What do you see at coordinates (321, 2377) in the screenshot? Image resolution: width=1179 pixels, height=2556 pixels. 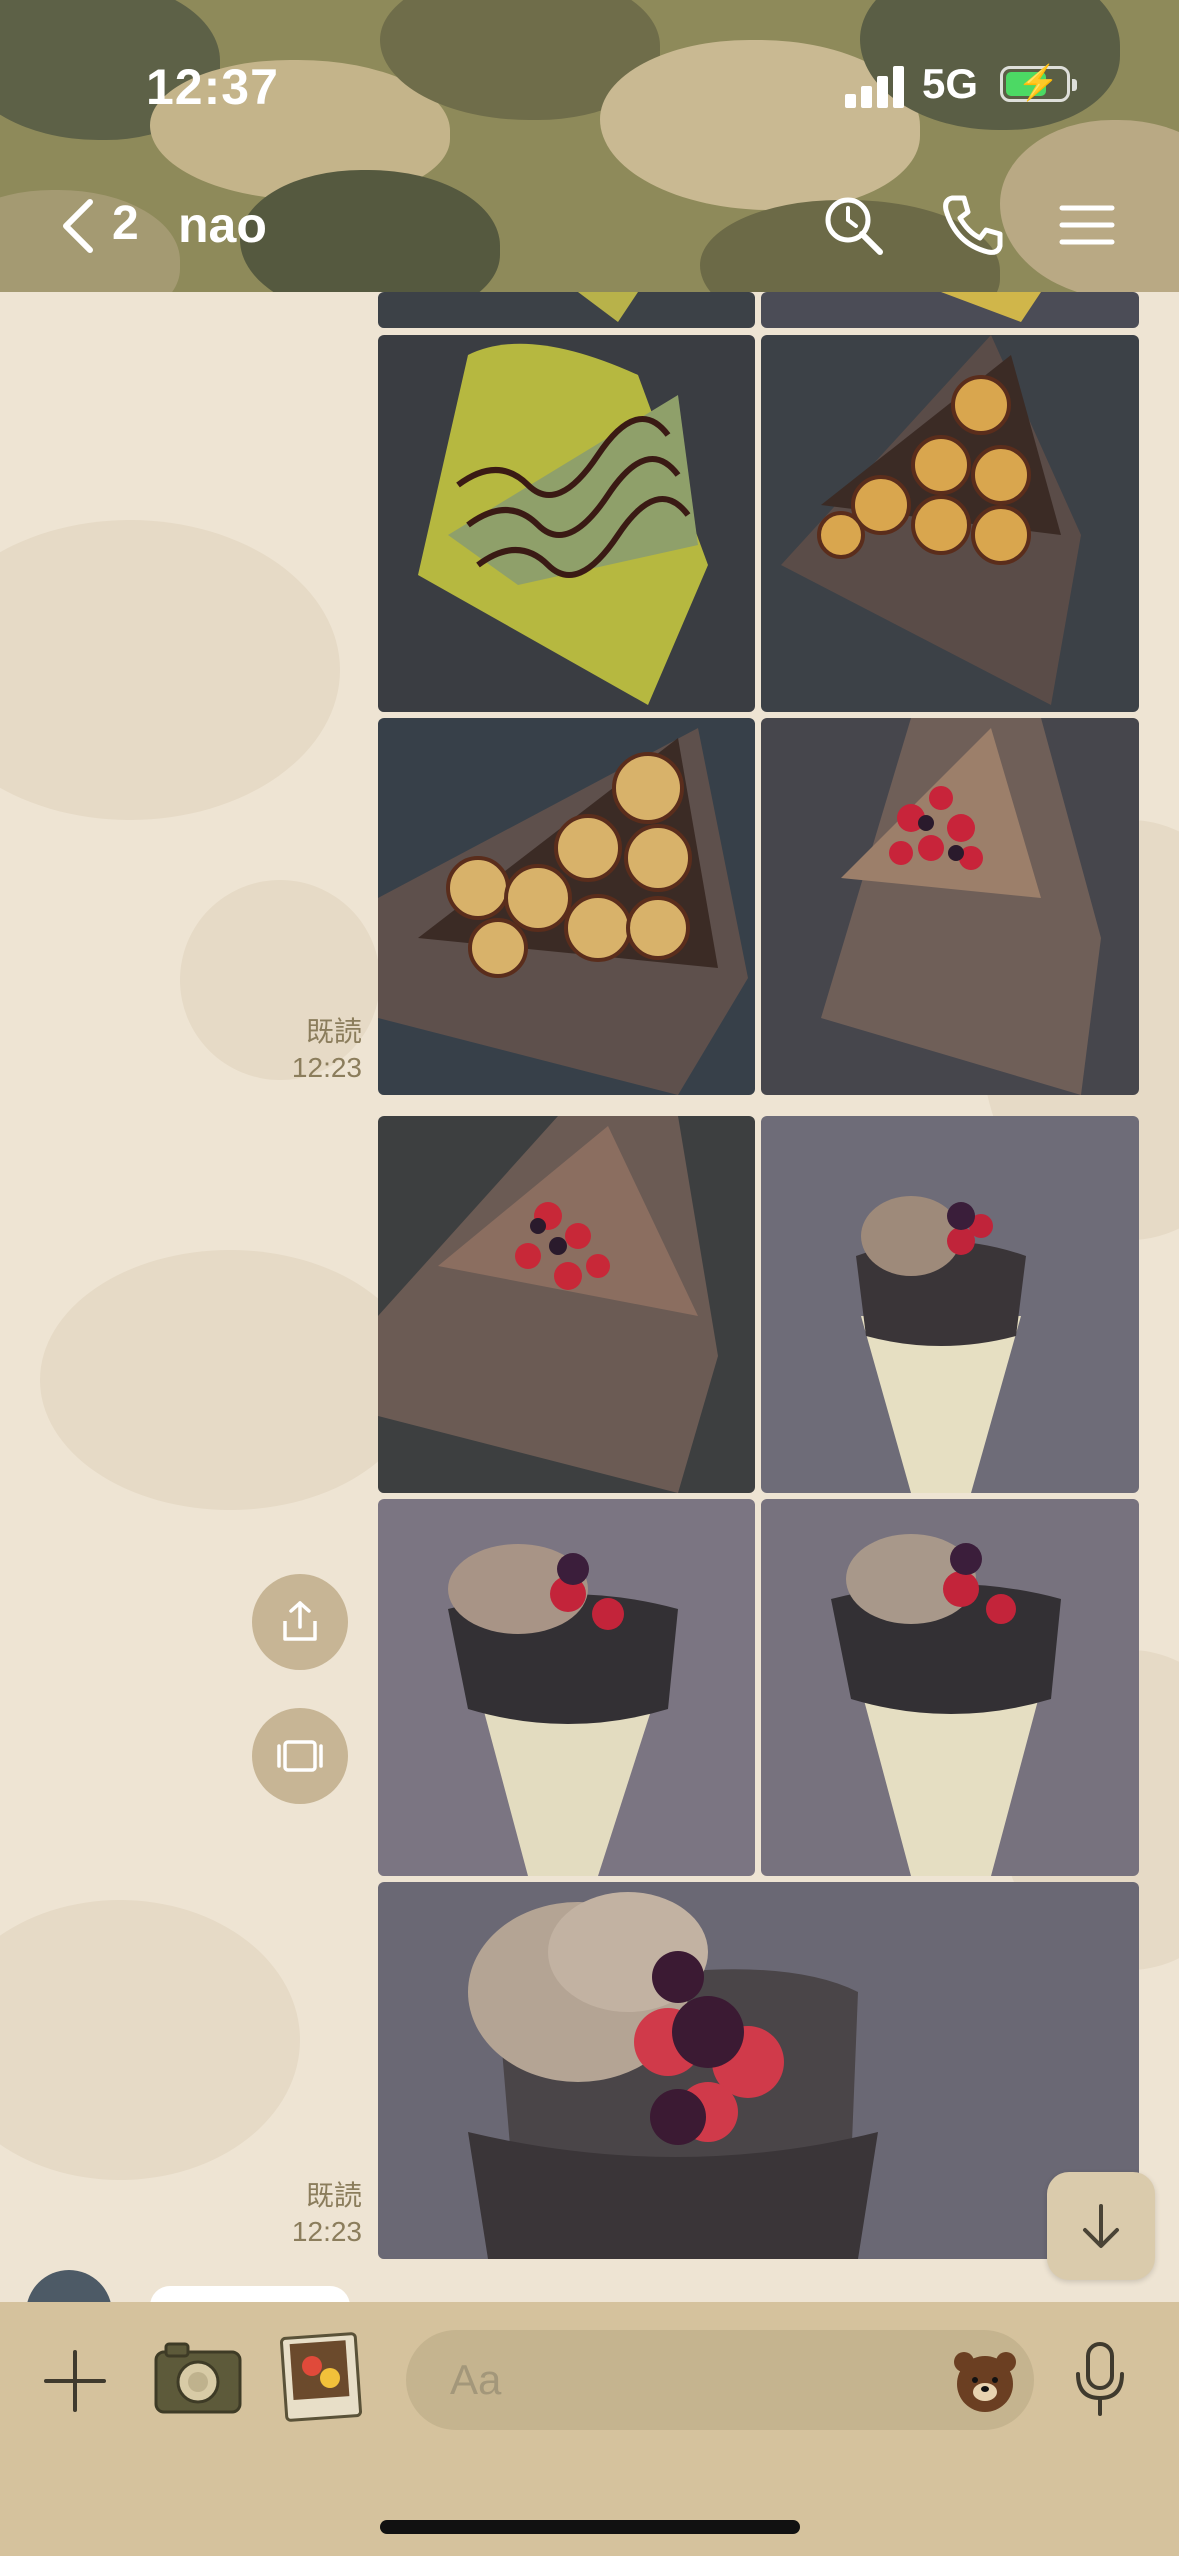 I see `photo-album-icon` at bounding box center [321, 2377].